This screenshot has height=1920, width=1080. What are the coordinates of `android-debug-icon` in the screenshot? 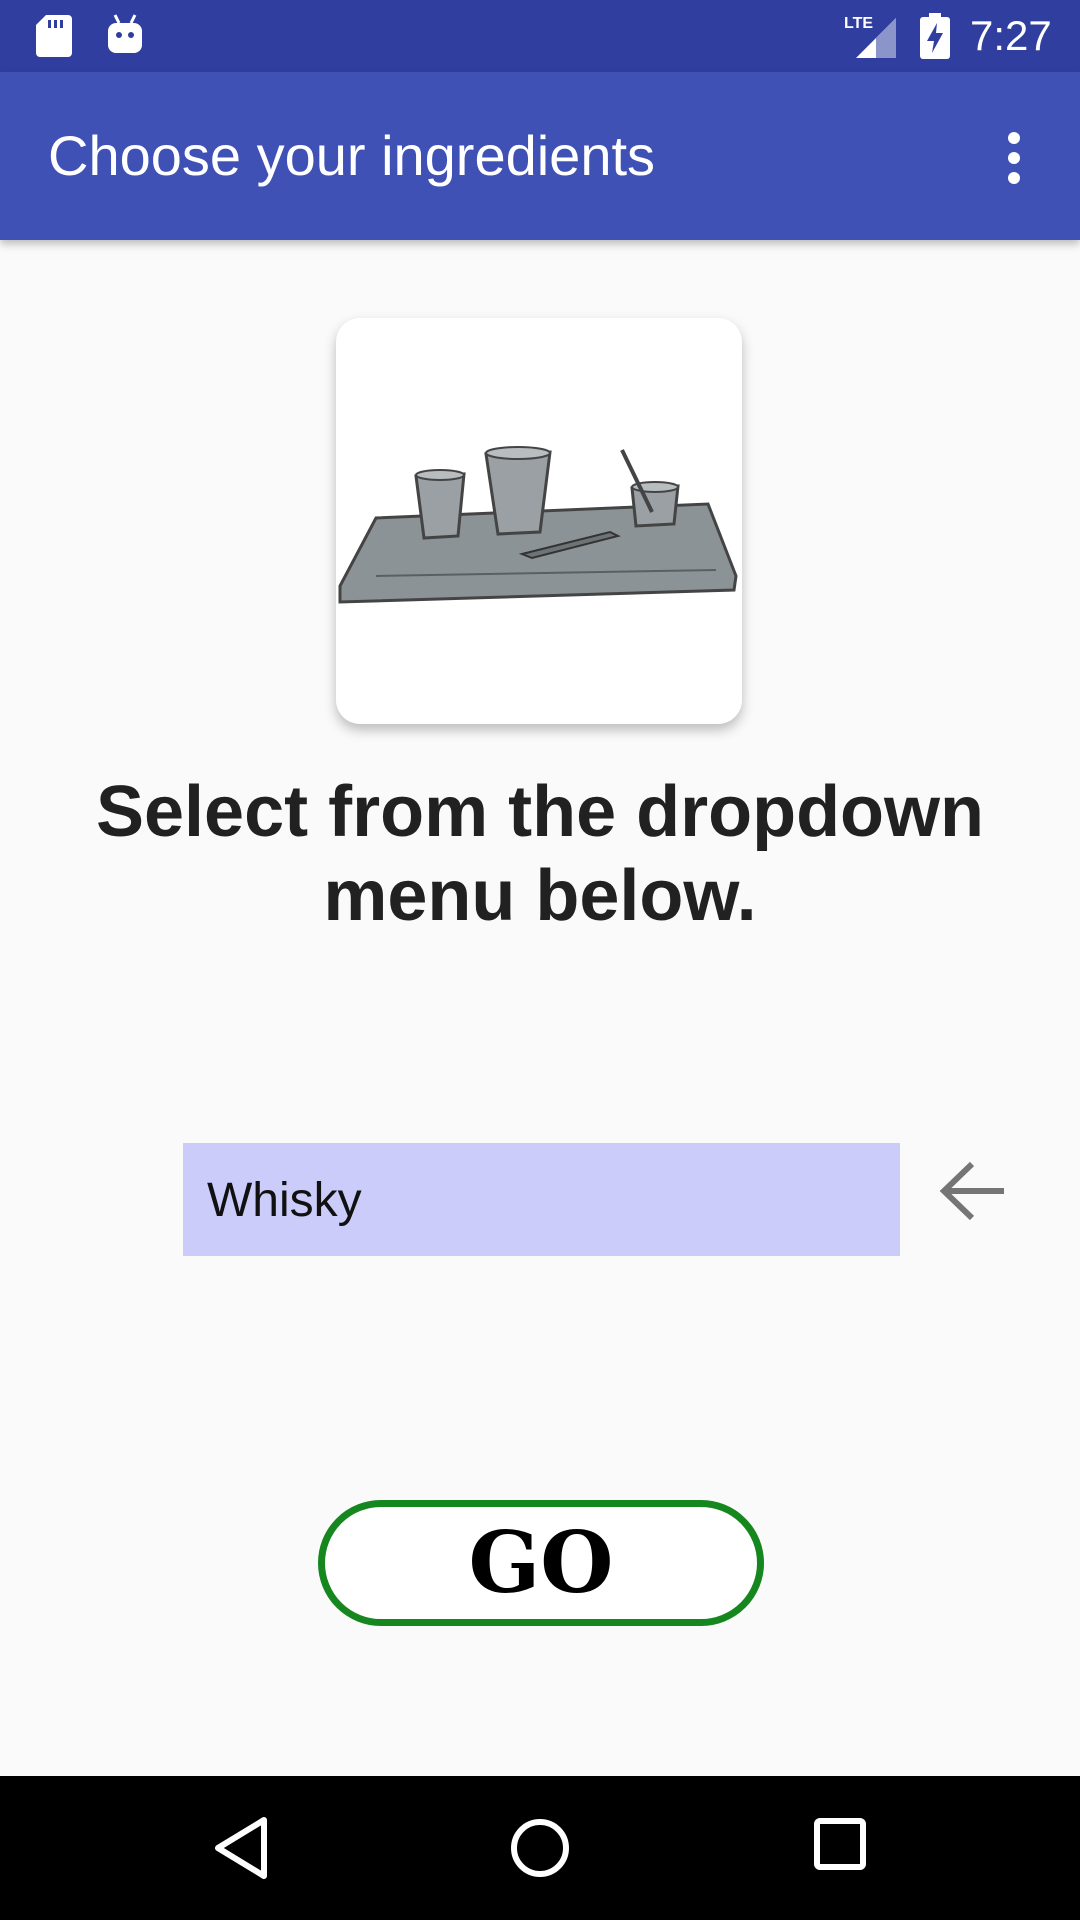 It's located at (125, 33).